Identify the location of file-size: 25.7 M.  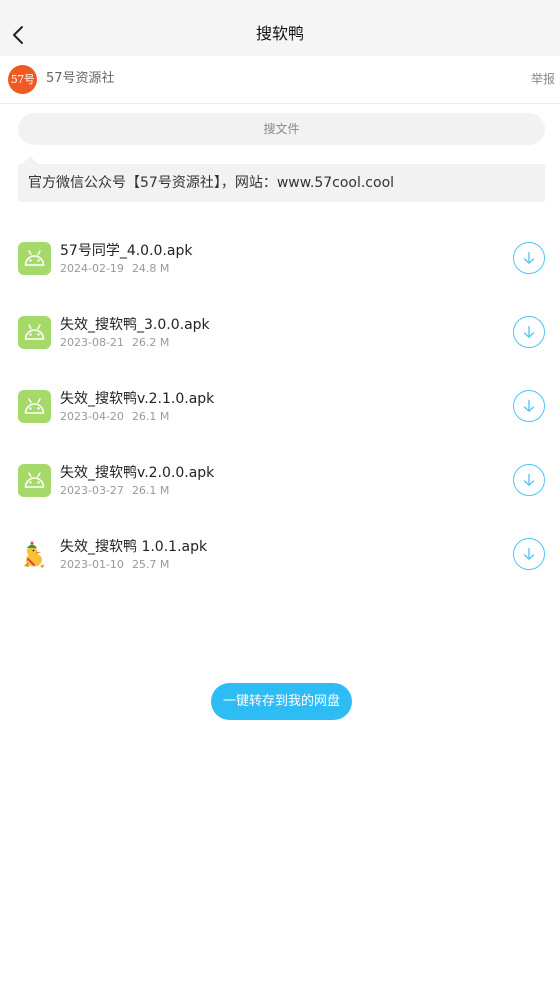
(150, 564).